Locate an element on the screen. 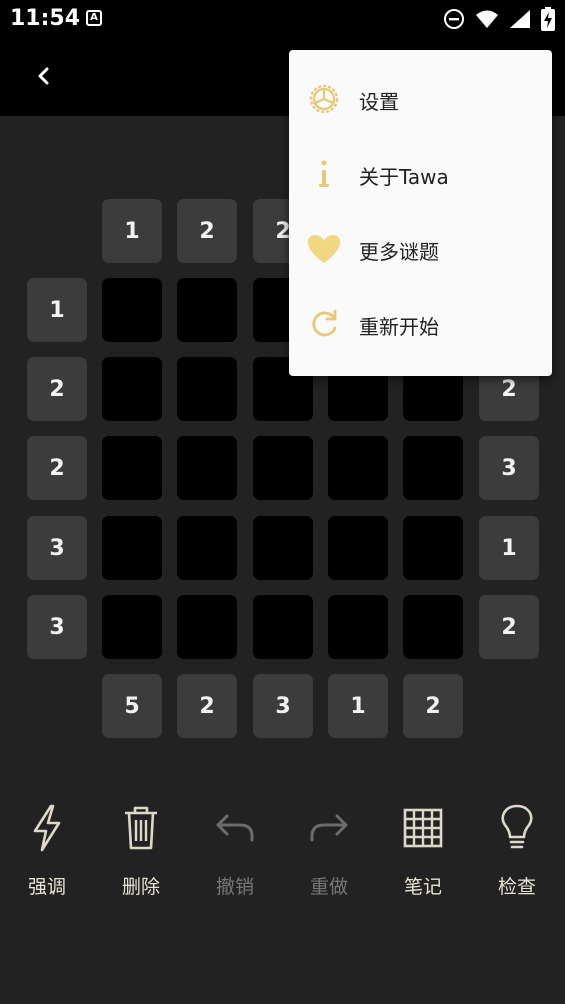 Image resolution: width=565 pixels, height=1004 pixels. lightning-icon is located at coordinates (47, 830).